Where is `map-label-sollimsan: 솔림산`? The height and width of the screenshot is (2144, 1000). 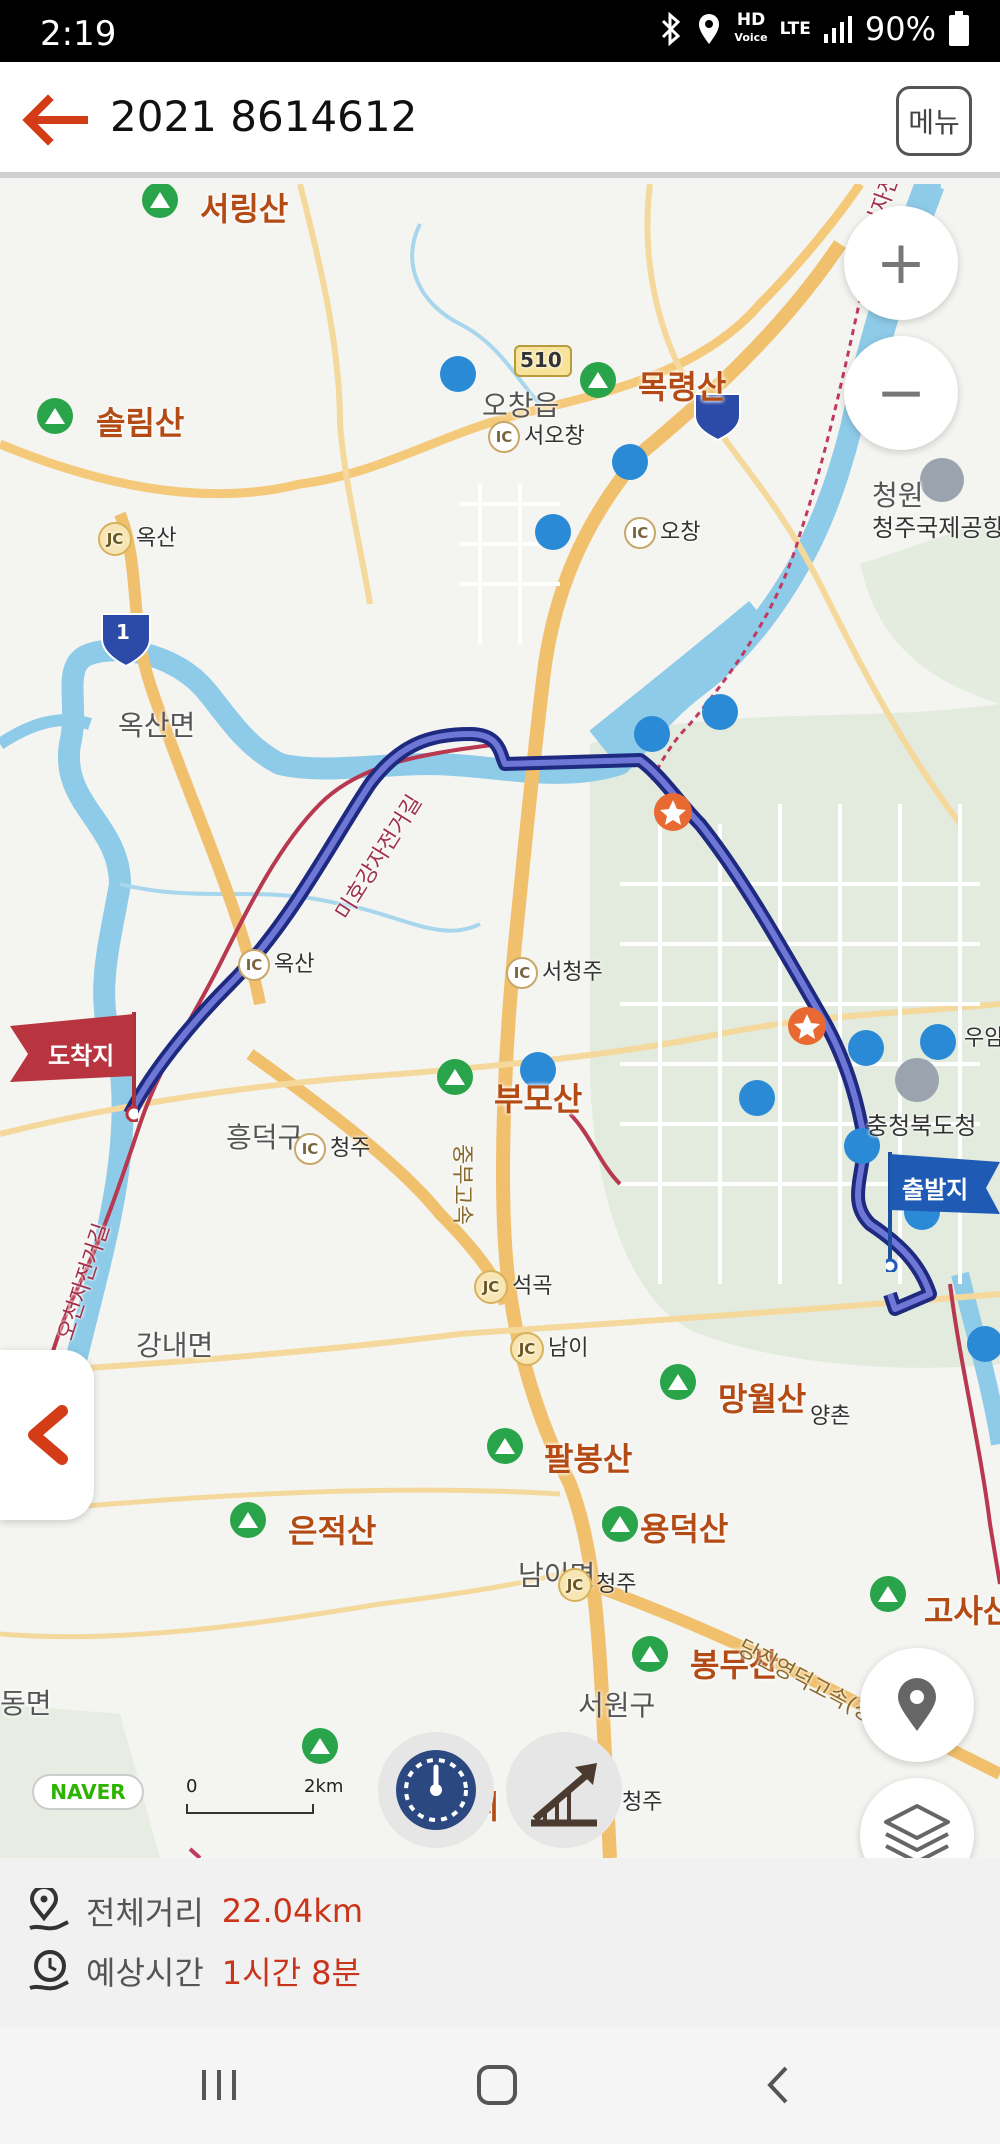
map-label-sollimsan: 솔림산 is located at coordinates (140, 423).